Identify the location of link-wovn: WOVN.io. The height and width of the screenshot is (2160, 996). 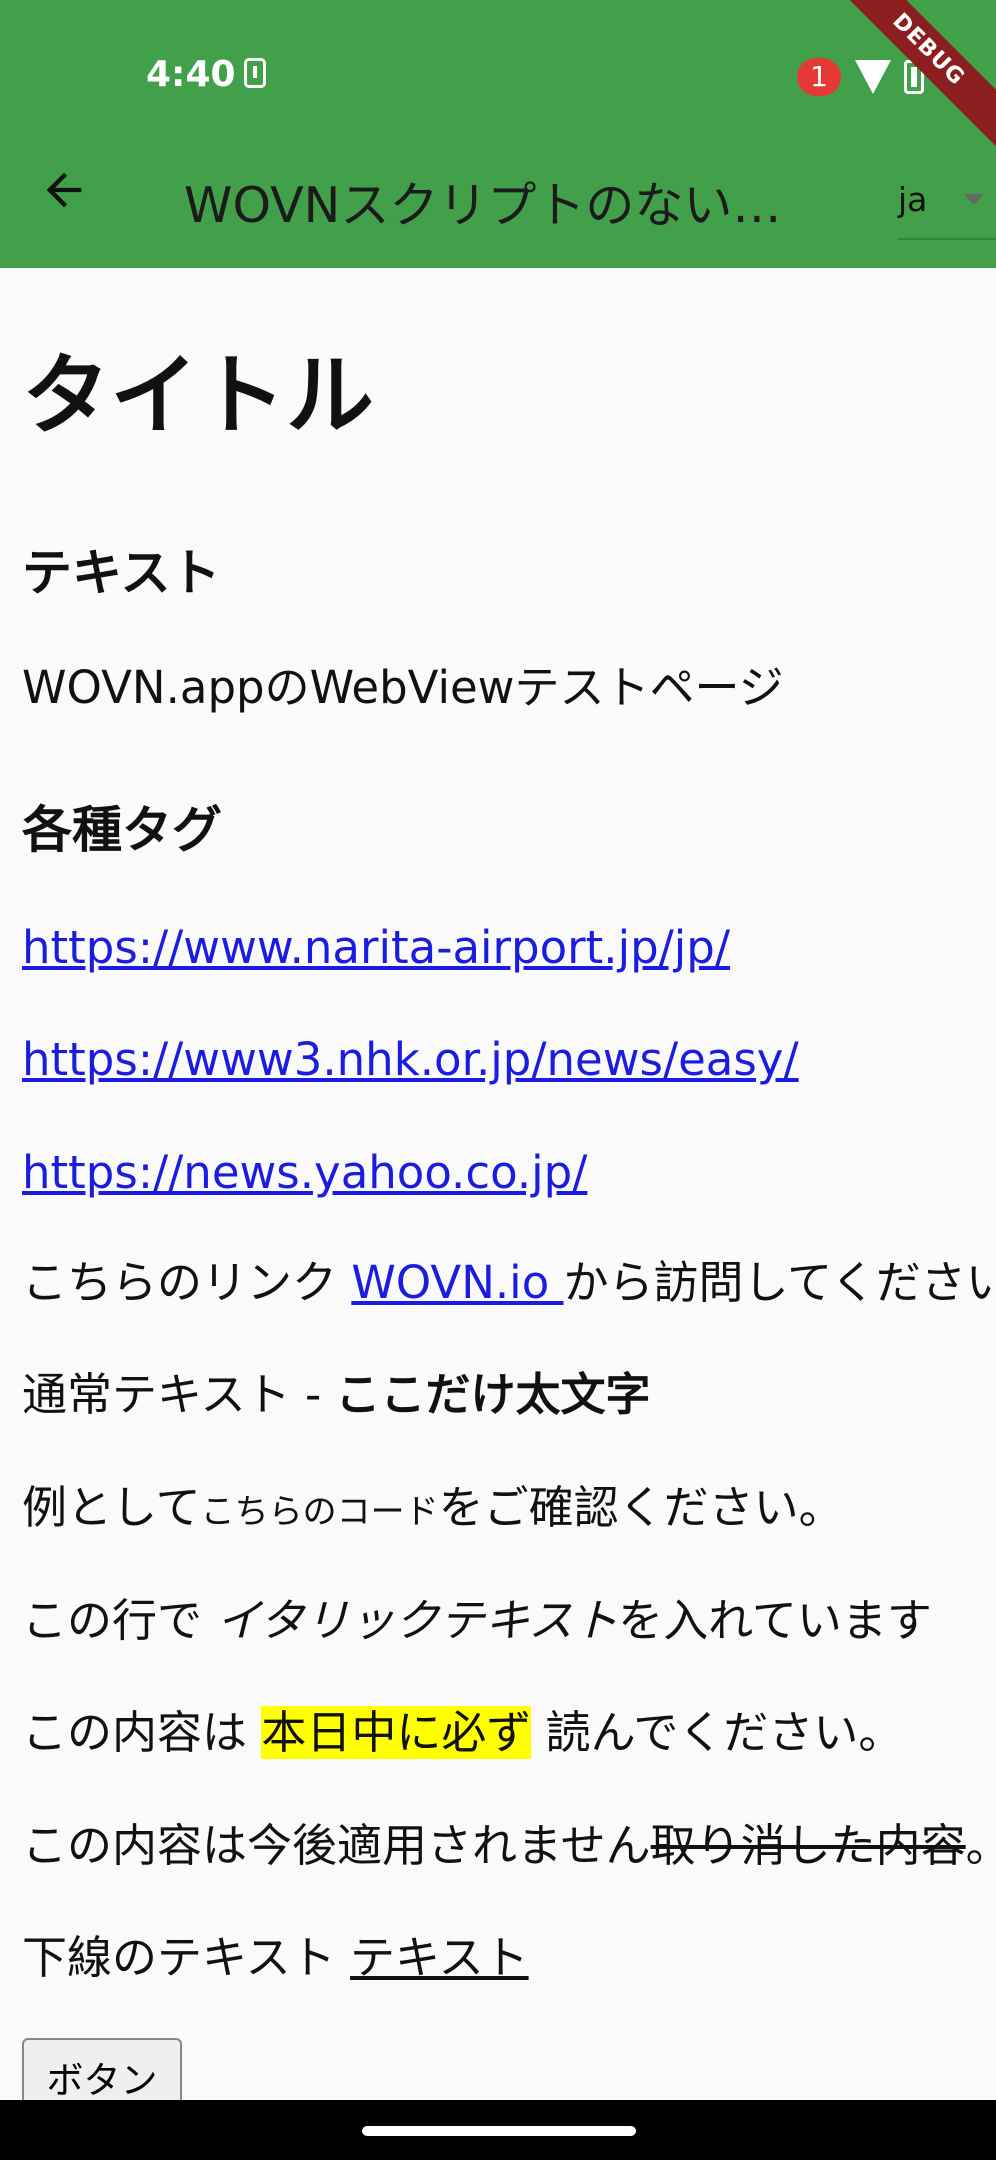
(457, 1282).